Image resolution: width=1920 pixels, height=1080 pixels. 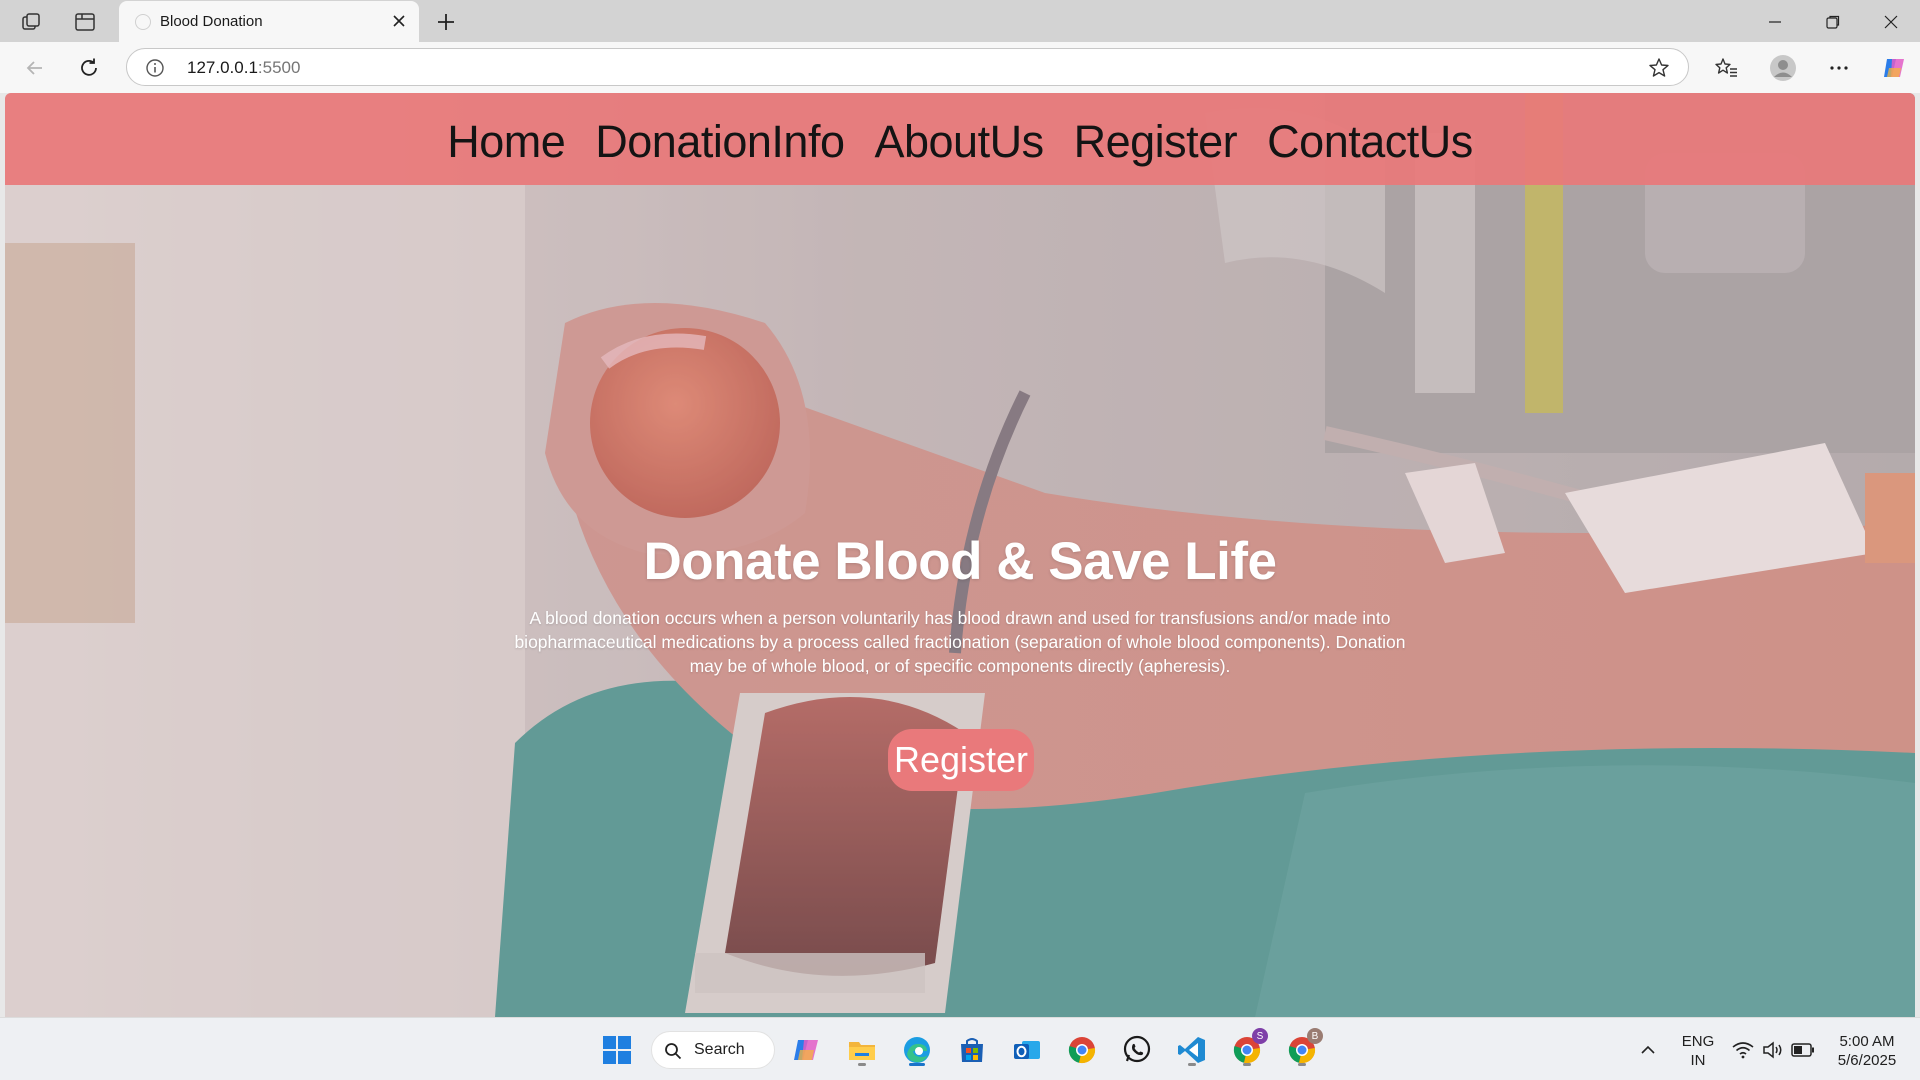 What do you see at coordinates (961, 760) in the screenshot?
I see `register-button: Register` at bounding box center [961, 760].